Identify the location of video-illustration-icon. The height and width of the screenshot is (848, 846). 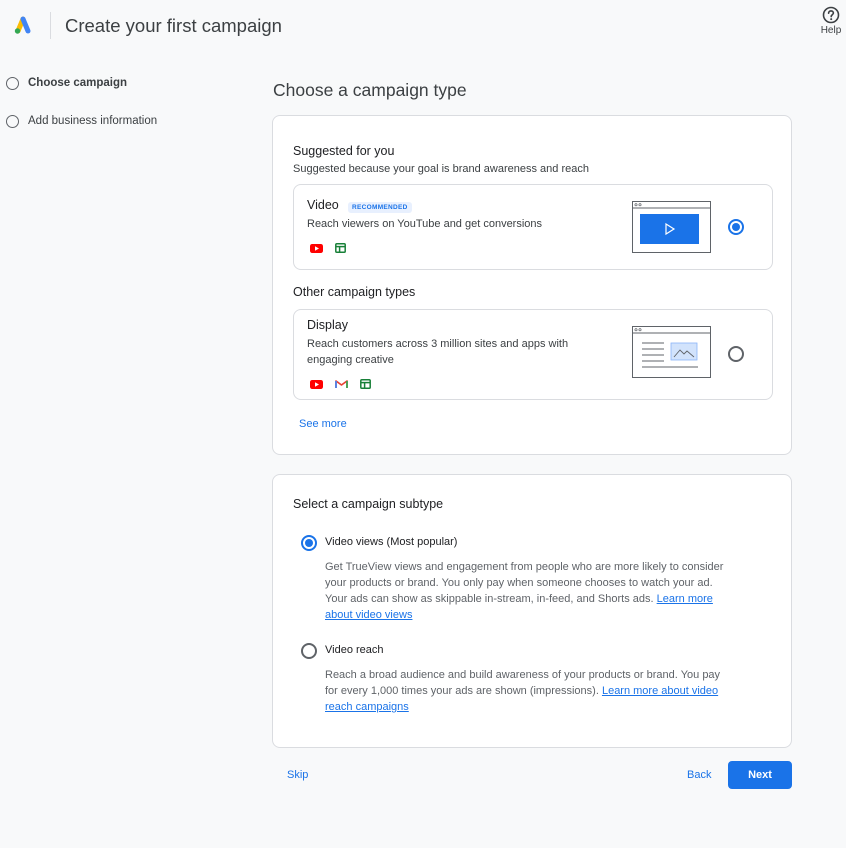
(671, 227).